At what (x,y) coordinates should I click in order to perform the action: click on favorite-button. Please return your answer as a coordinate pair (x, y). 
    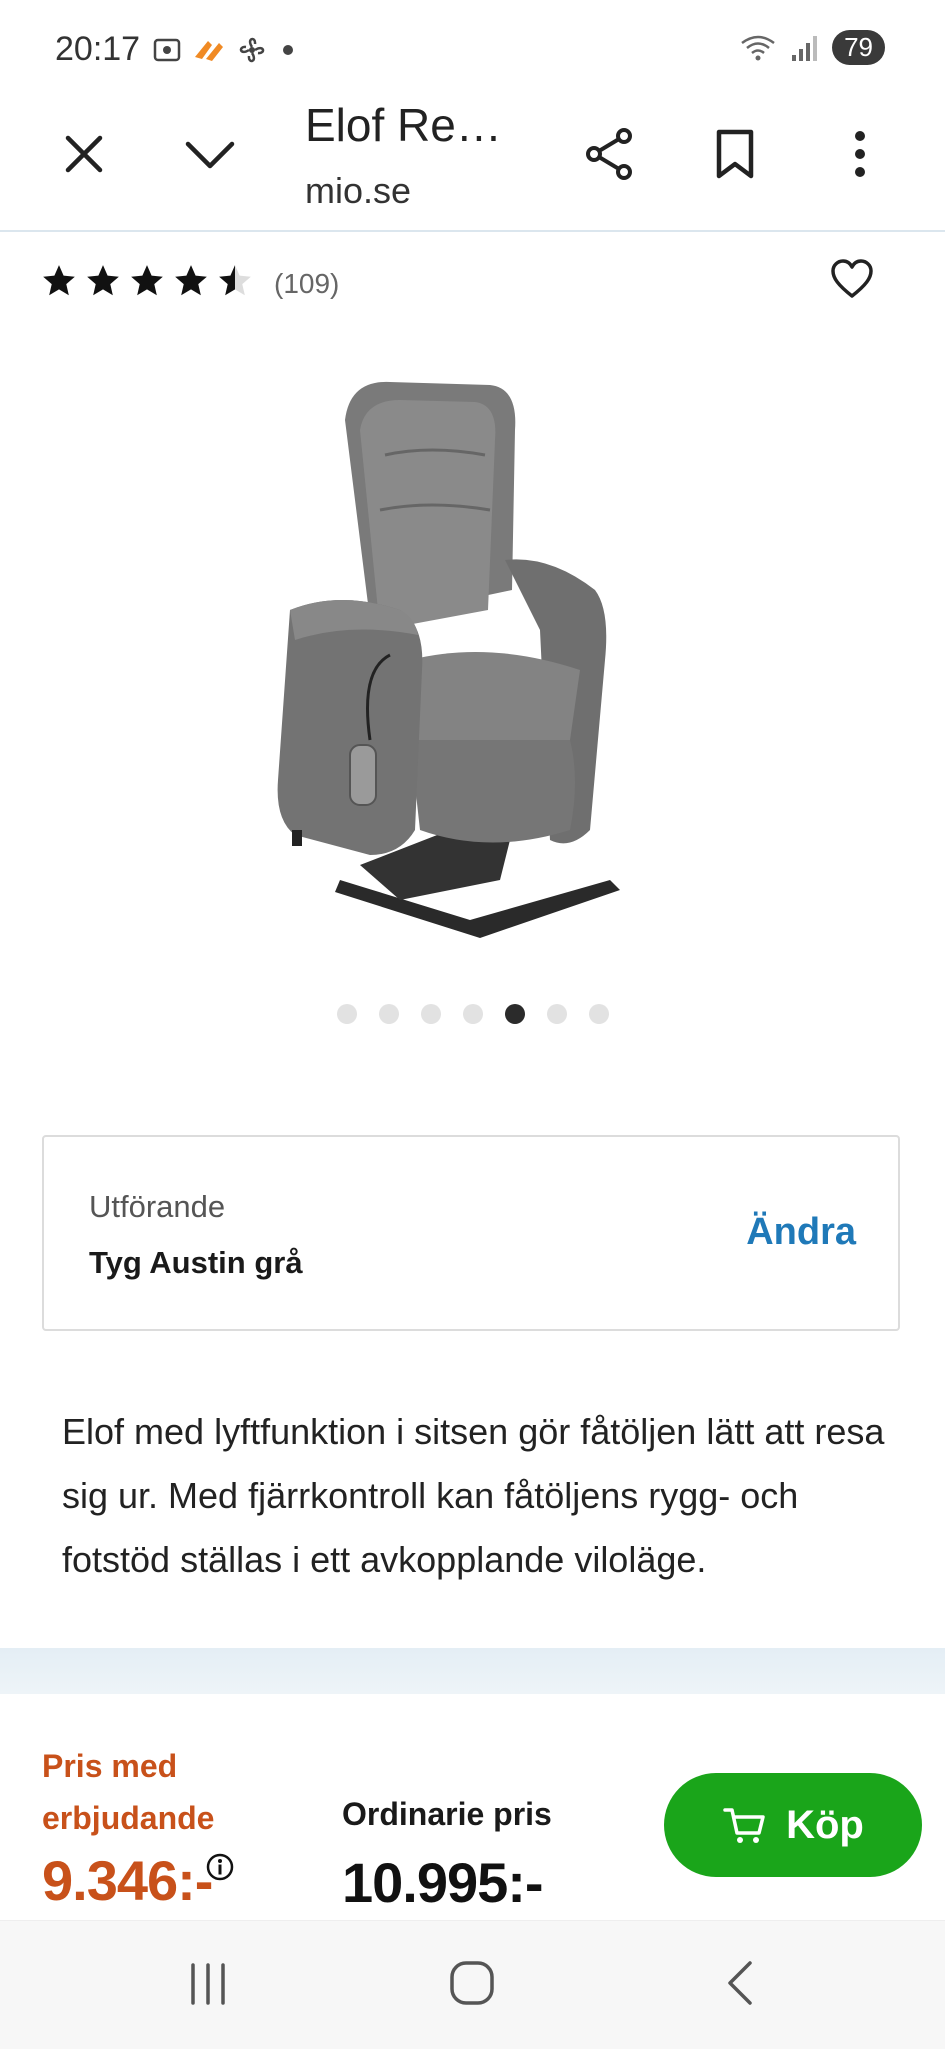
    Looking at the image, I should click on (852, 281).